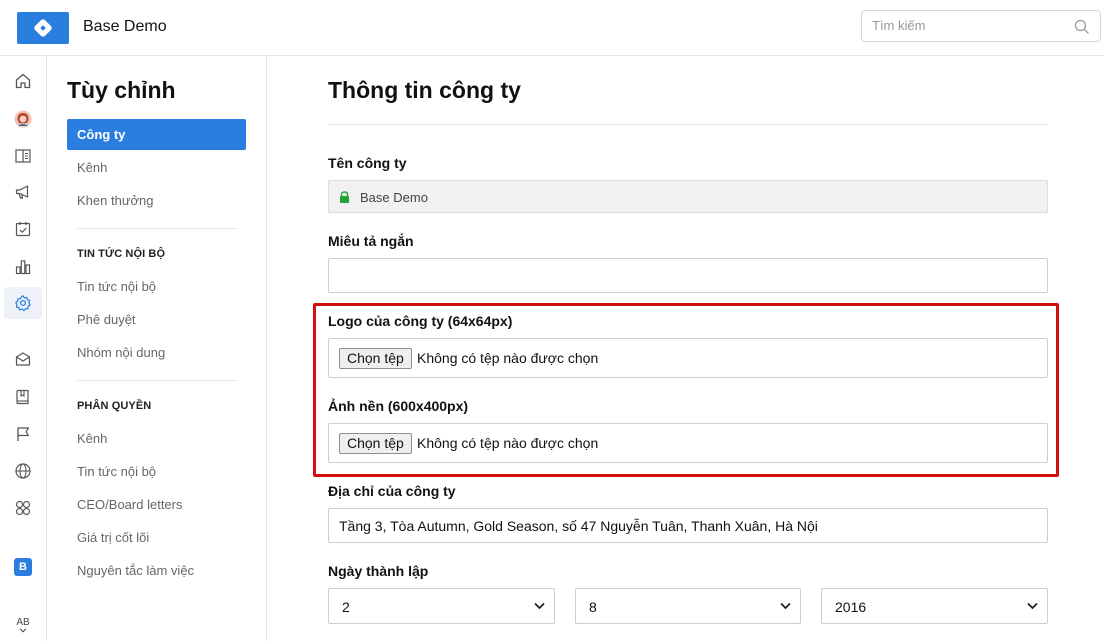 Image resolution: width=1104 pixels, height=641 pixels. What do you see at coordinates (688, 525) in the screenshot?
I see `address-input` at bounding box center [688, 525].